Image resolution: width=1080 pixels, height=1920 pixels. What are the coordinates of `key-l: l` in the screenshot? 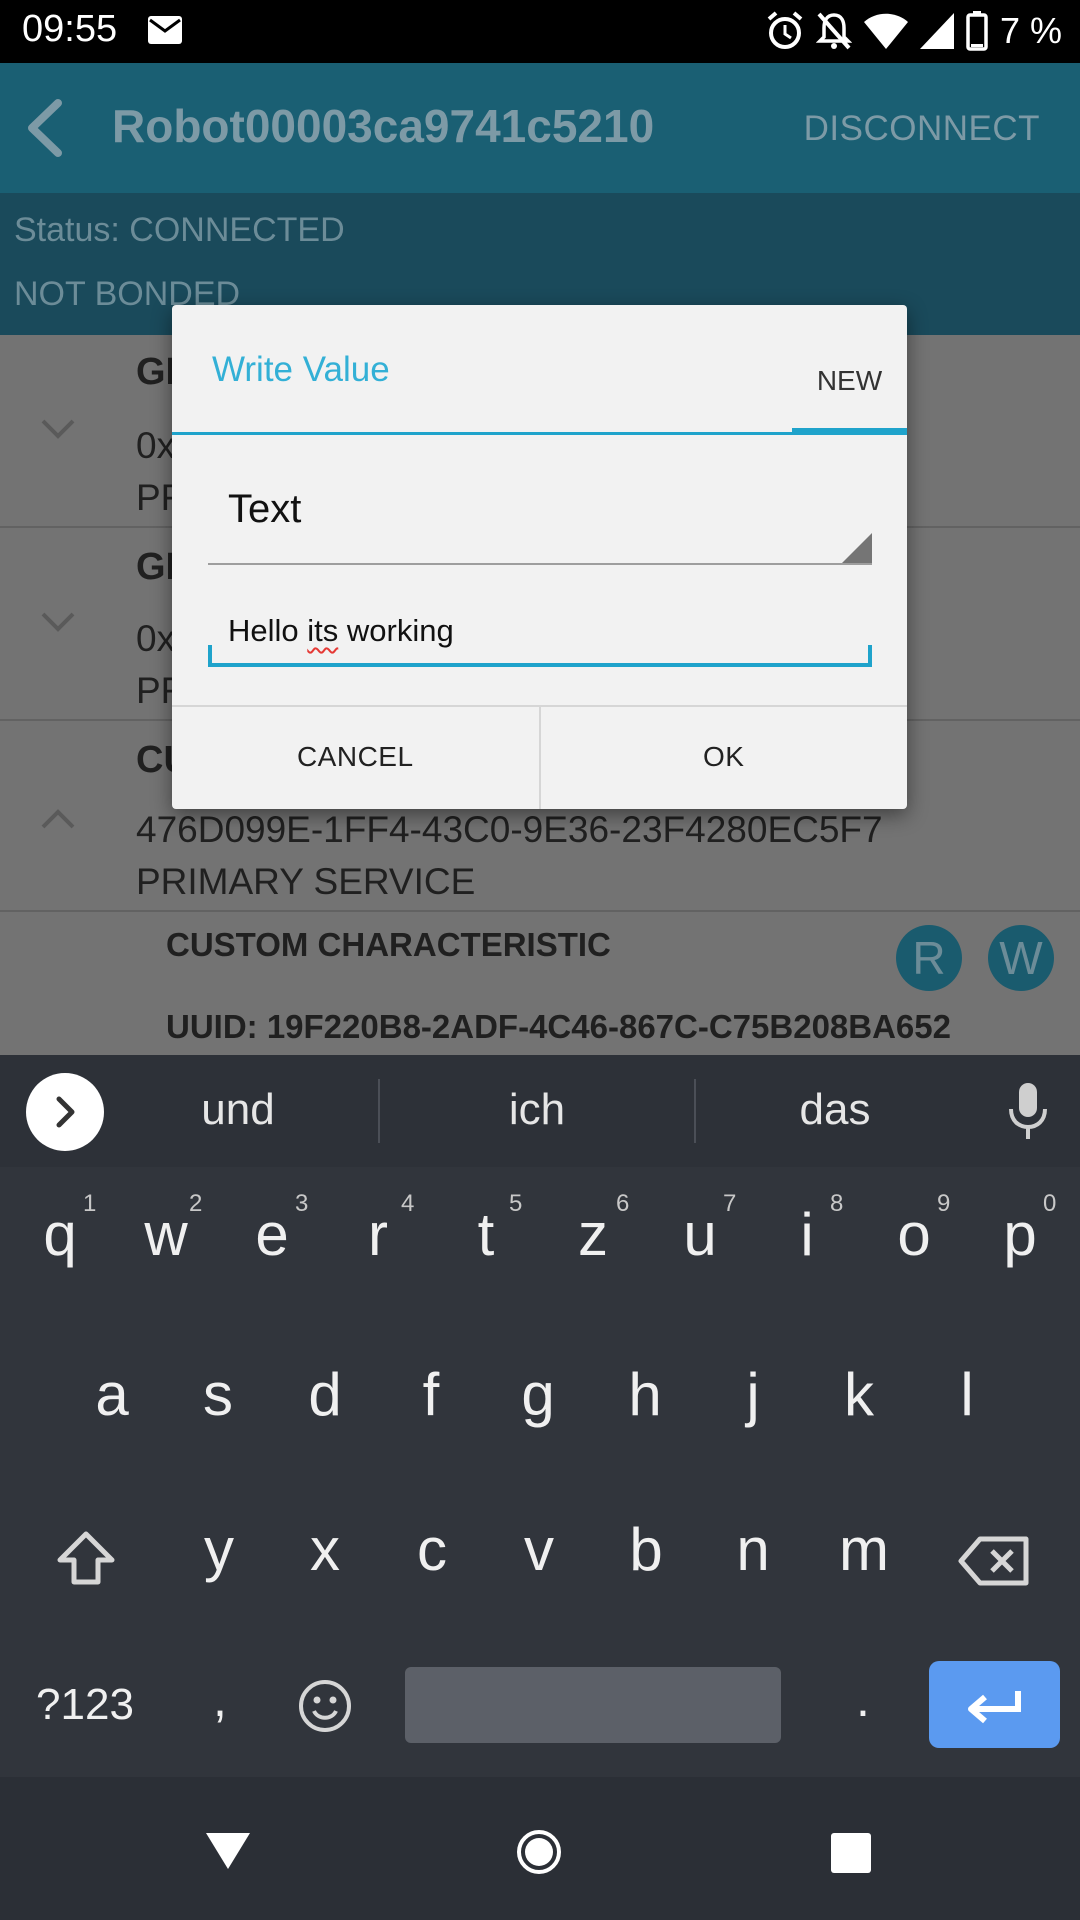 It's located at (967, 1410).